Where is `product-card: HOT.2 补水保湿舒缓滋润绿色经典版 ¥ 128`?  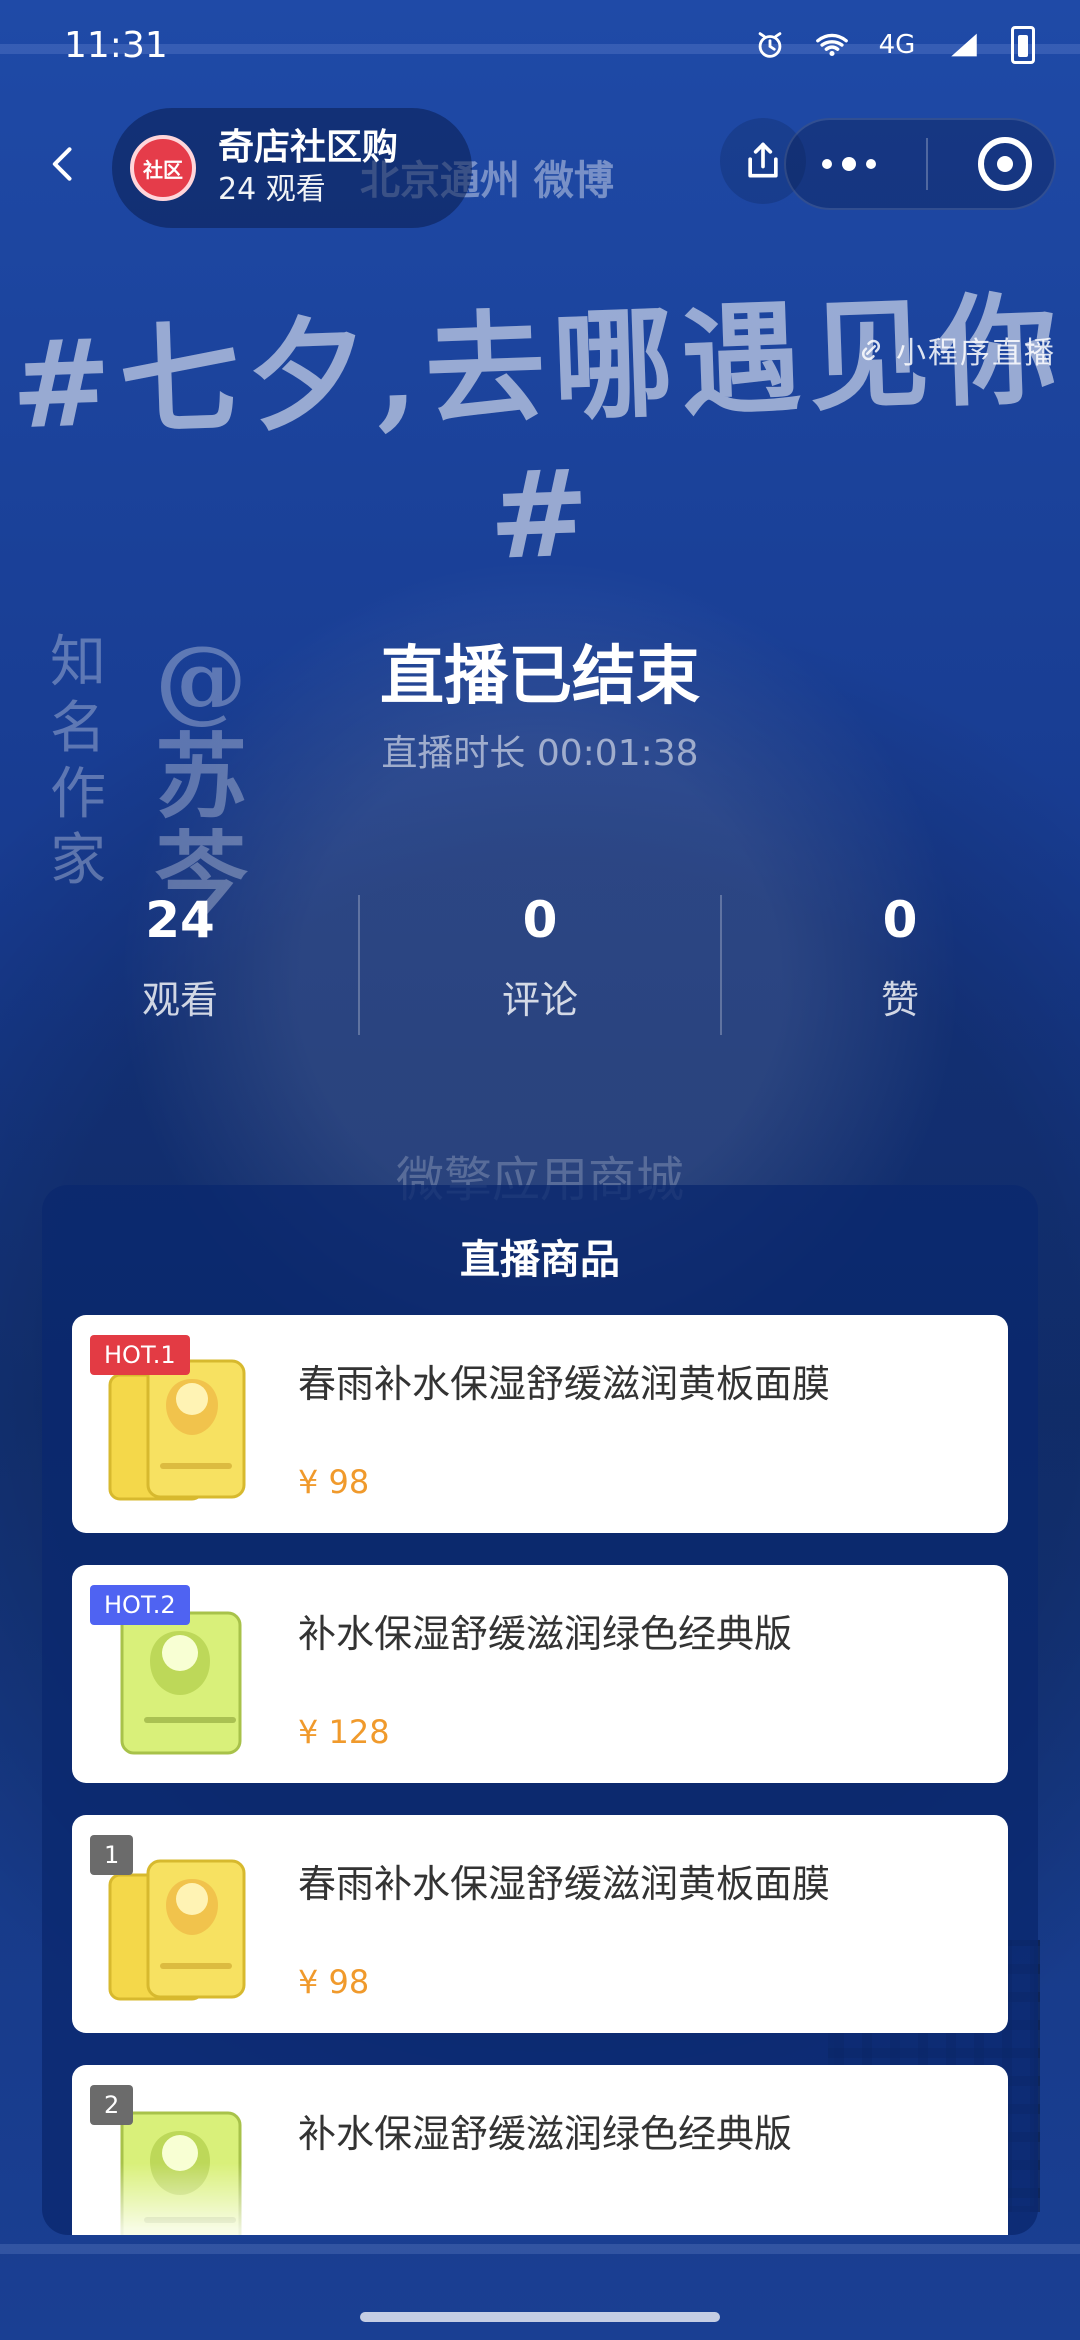
product-card: HOT.2 补水保湿舒缓滋润绿色经典版 ¥ 128 is located at coordinates (540, 1674).